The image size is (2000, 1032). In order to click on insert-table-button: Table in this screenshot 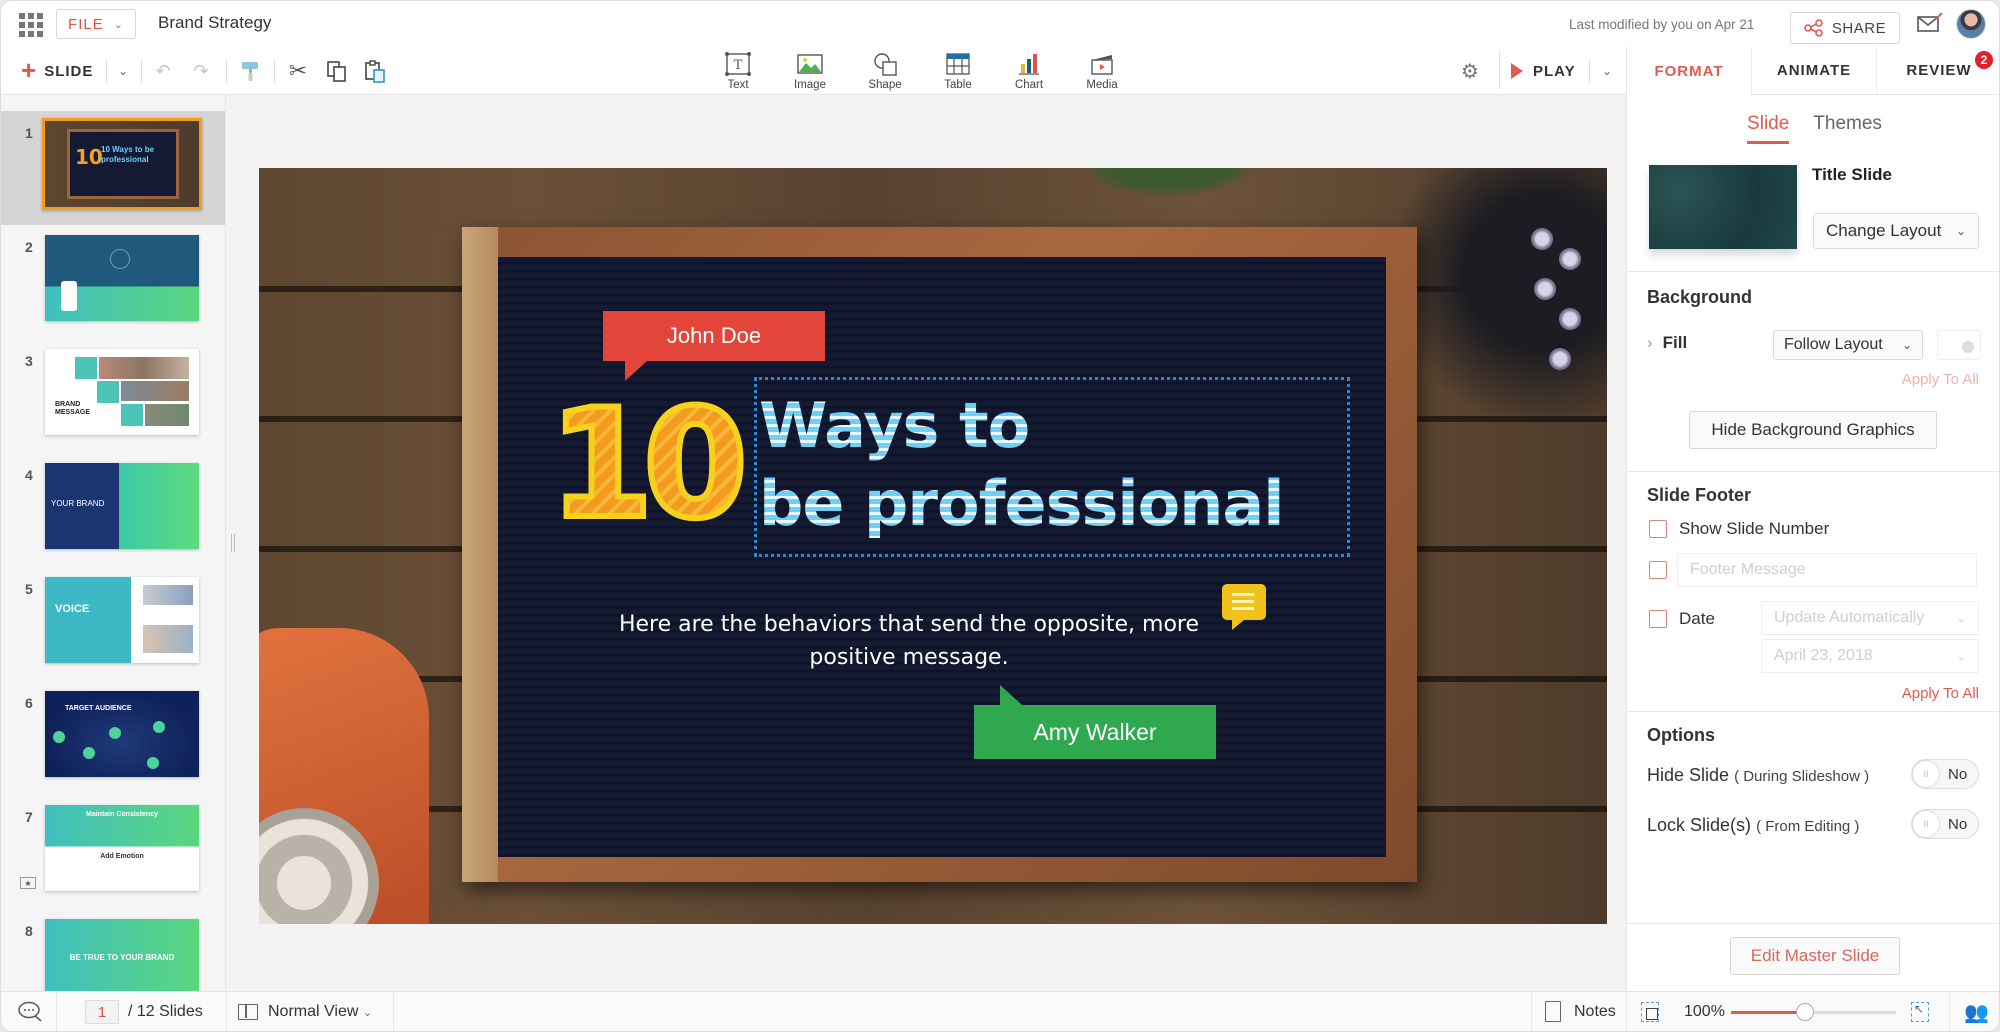, I will do `click(958, 71)`.